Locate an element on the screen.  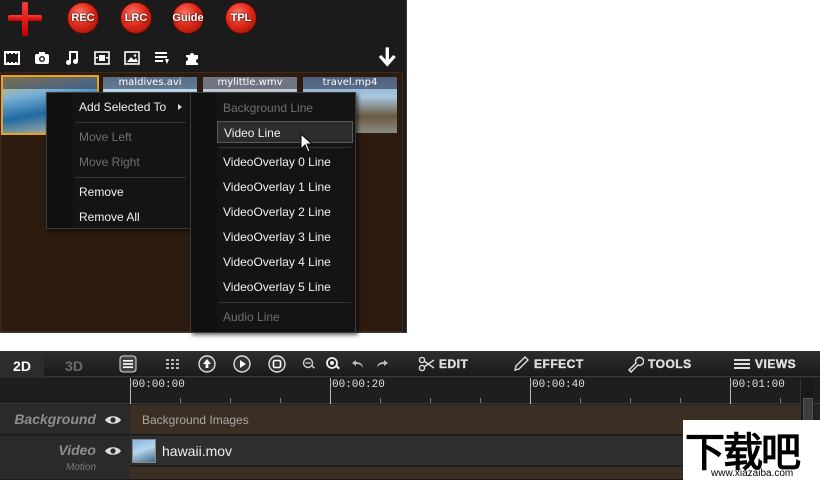
submenu-item-videooverlay-3: VideoOverlay 3 Line is located at coordinates (285, 237).